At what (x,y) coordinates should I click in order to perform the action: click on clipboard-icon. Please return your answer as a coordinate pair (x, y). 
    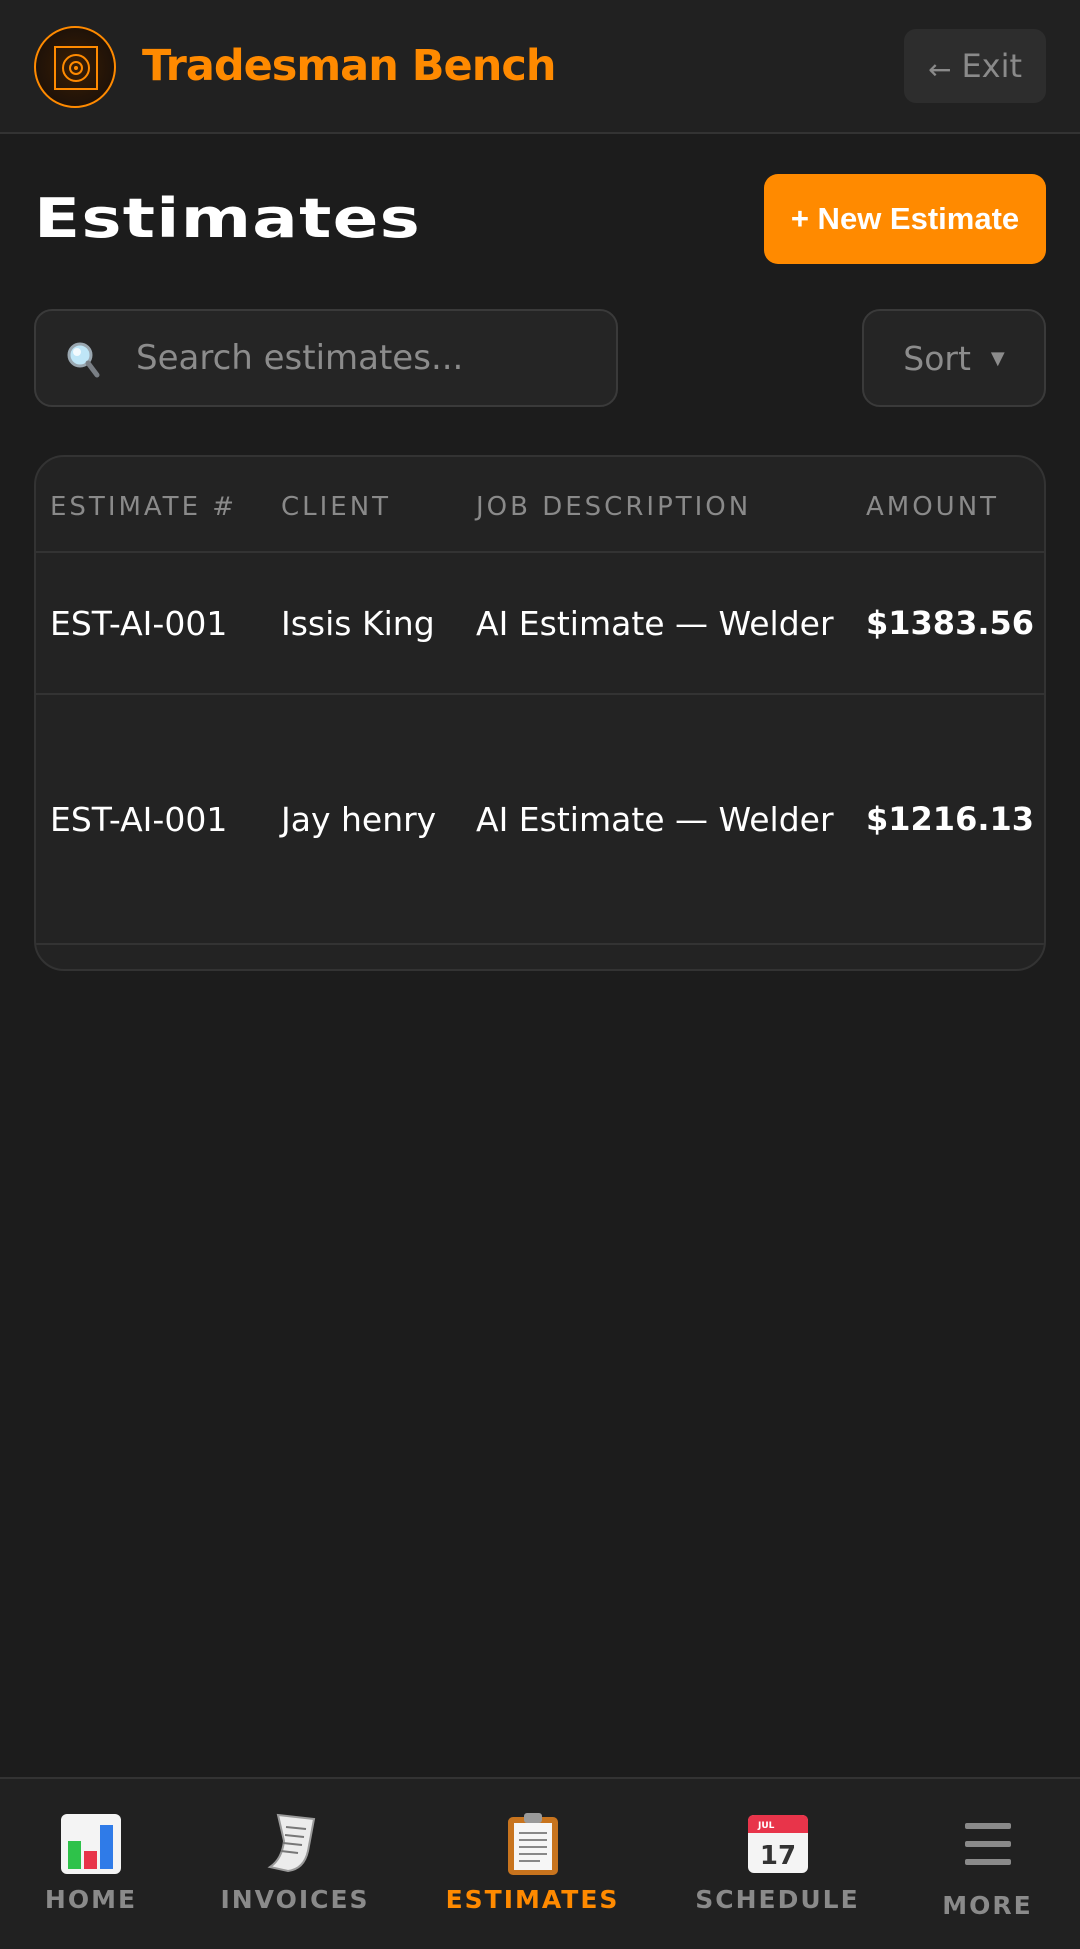
    Looking at the image, I should click on (532, 1844).